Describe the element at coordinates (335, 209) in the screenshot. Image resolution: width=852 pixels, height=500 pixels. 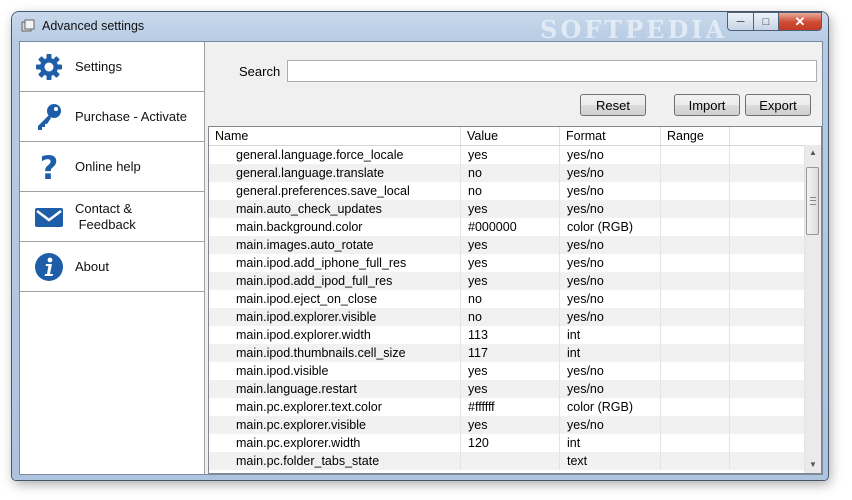
I see `cell-name: main.auto_check_updates` at that location.